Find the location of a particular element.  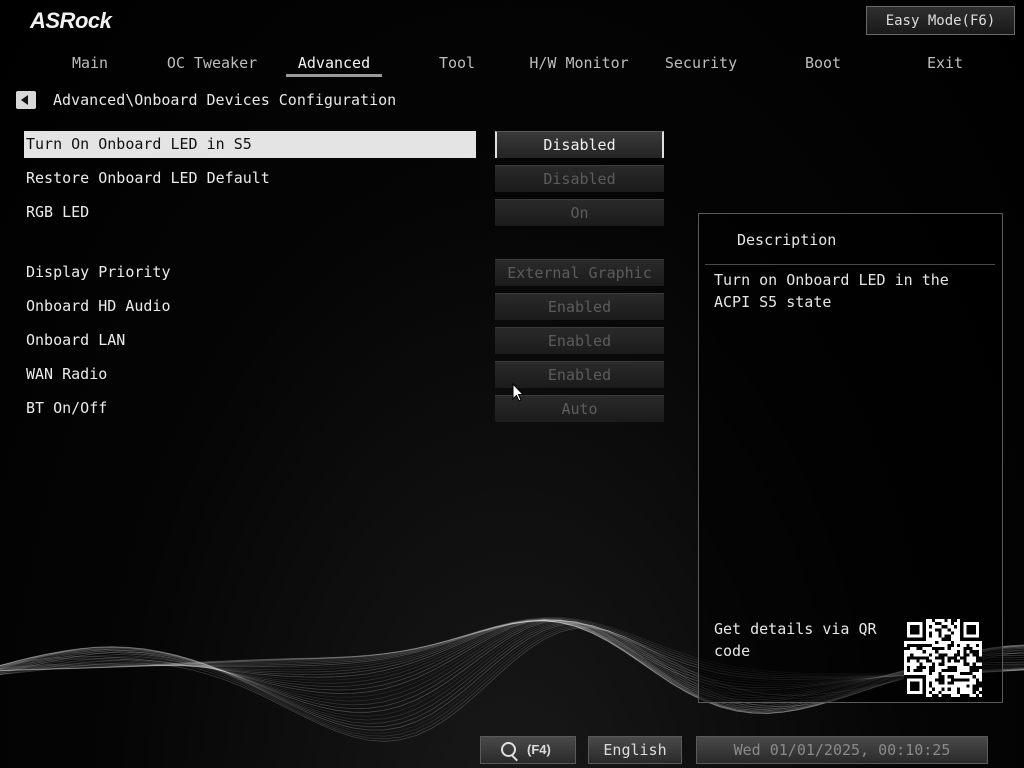

tab-security: Security is located at coordinates (701, 63).